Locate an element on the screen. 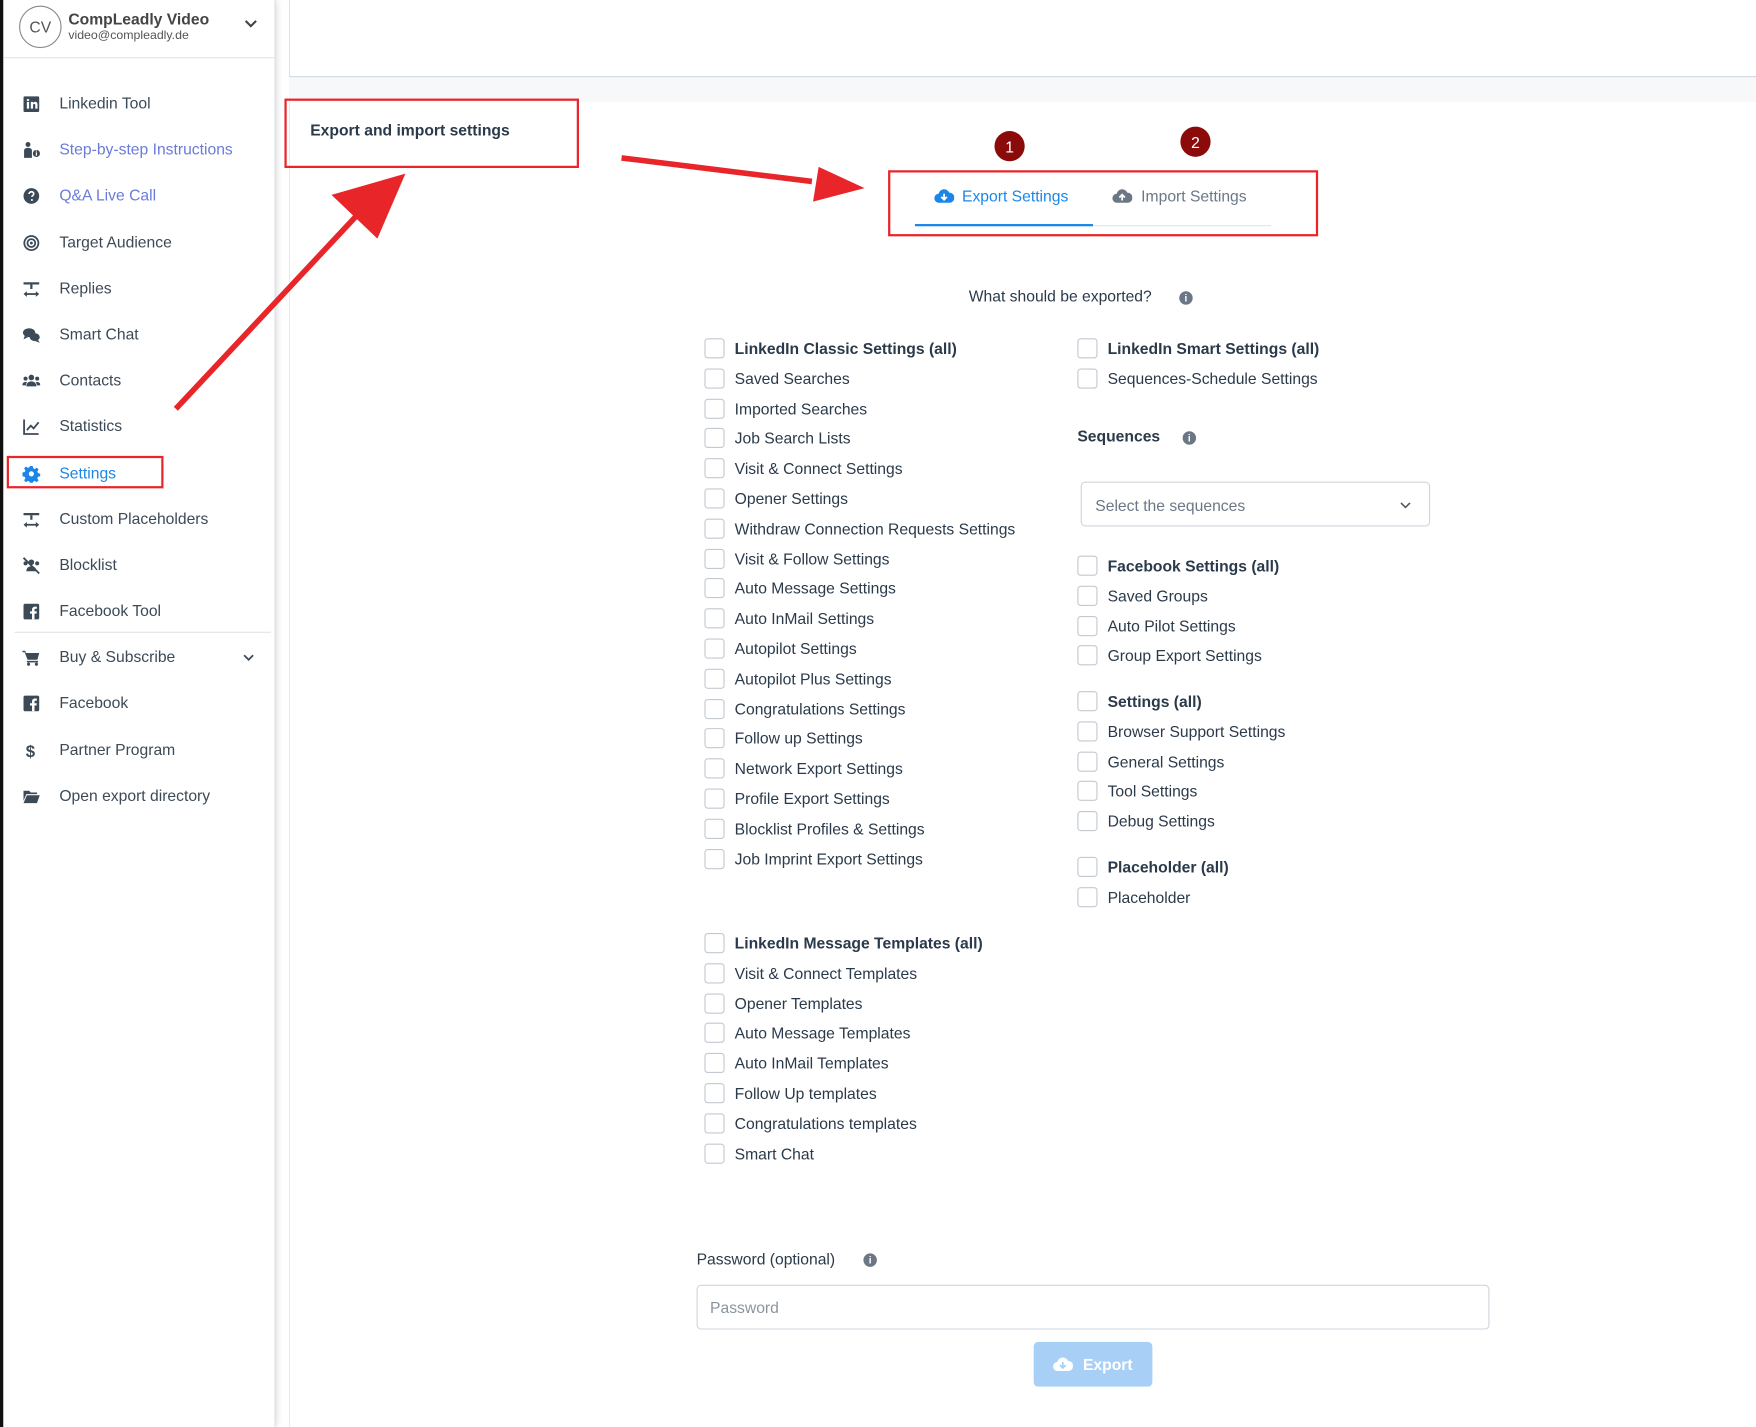  sidebar-item-replies: Replies is located at coordinates (138, 288).